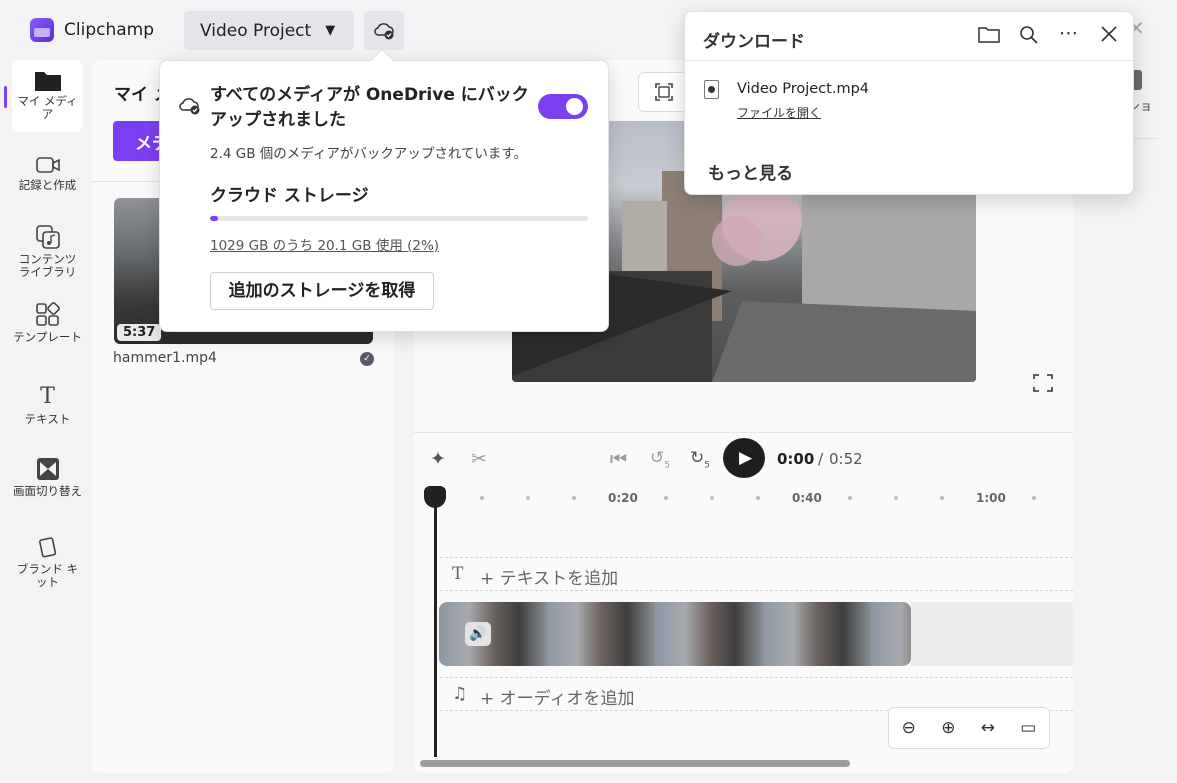 This screenshot has width=1177, height=783. Describe the element at coordinates (289, 196) in the screenshot. I see `cloud-storage-title: クラウド ストレージ` at that location.